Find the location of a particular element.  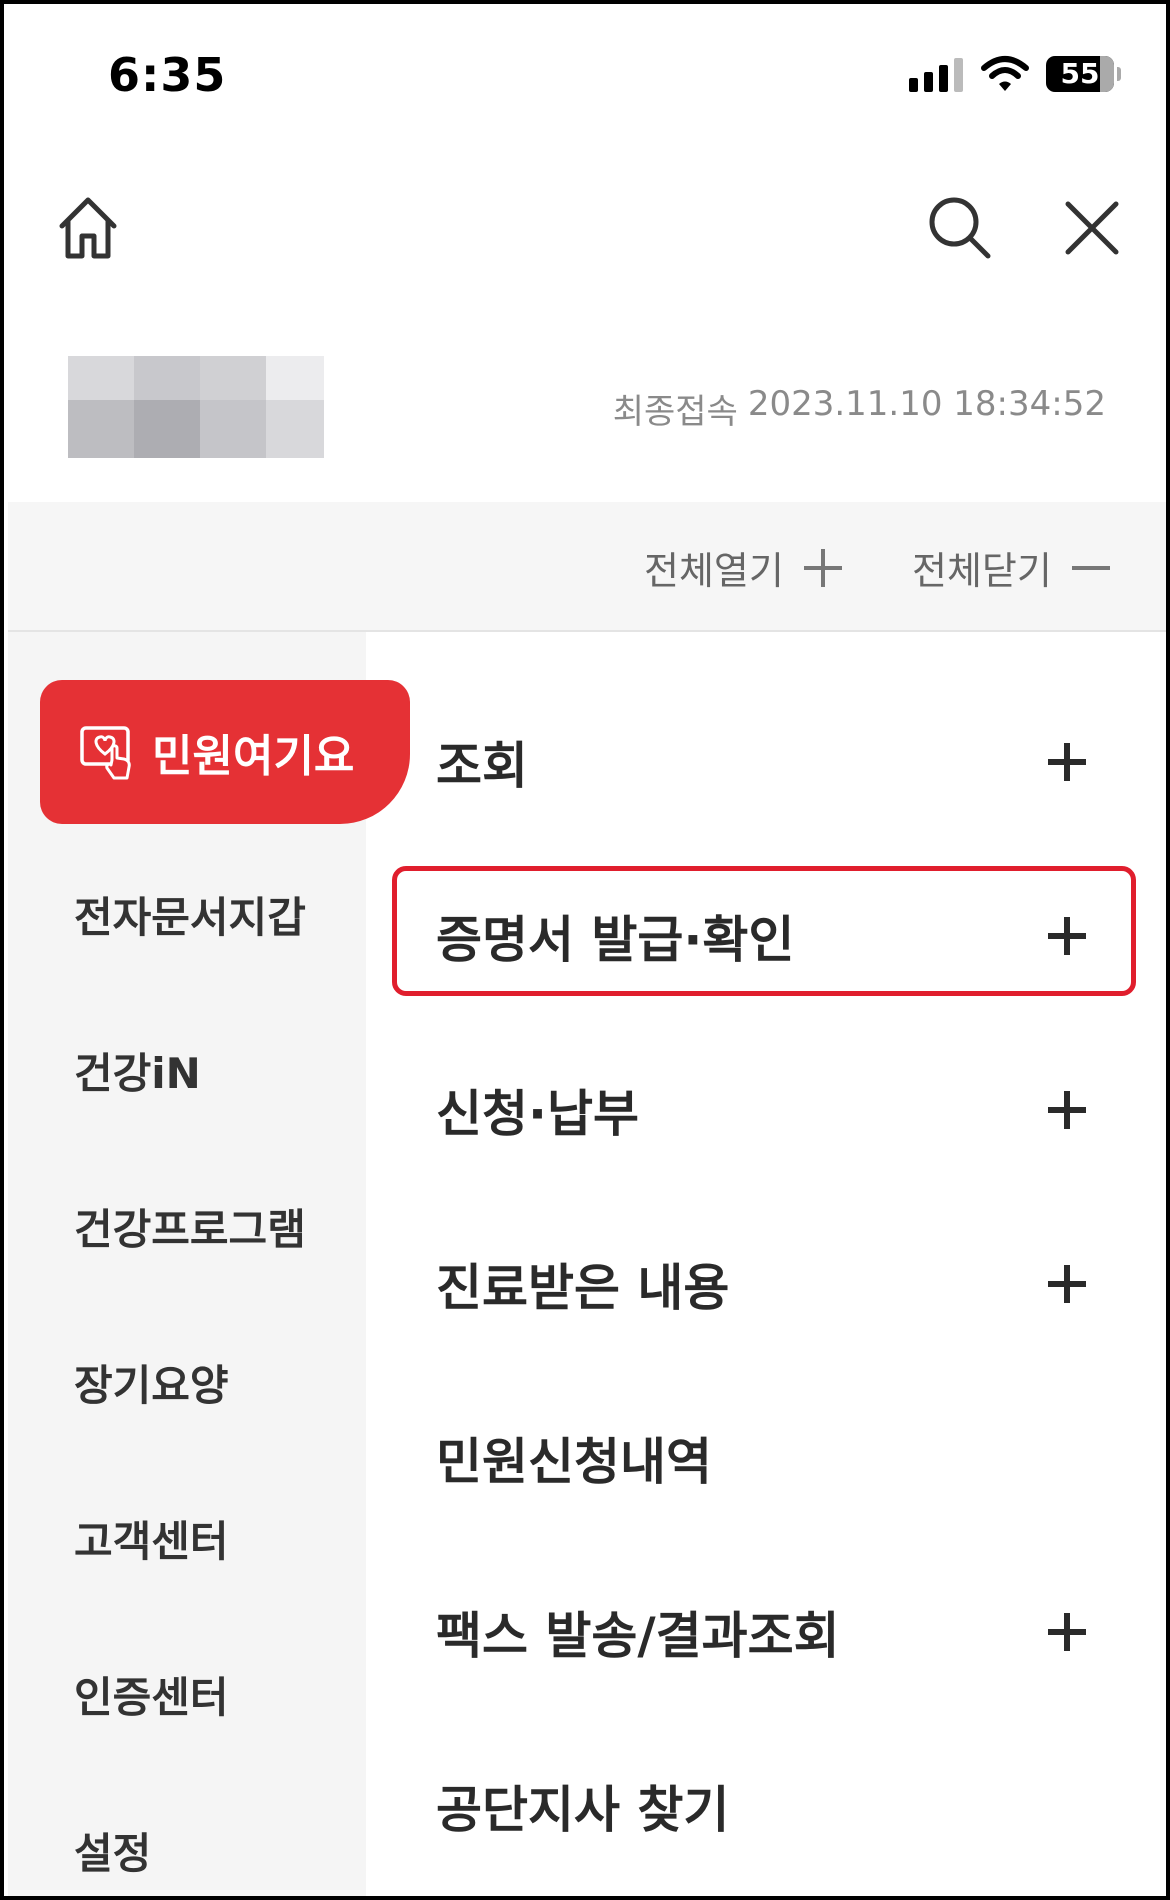

menu-item-find-branch: 공단지사 찾기 is located at coordinates (761, 1806).